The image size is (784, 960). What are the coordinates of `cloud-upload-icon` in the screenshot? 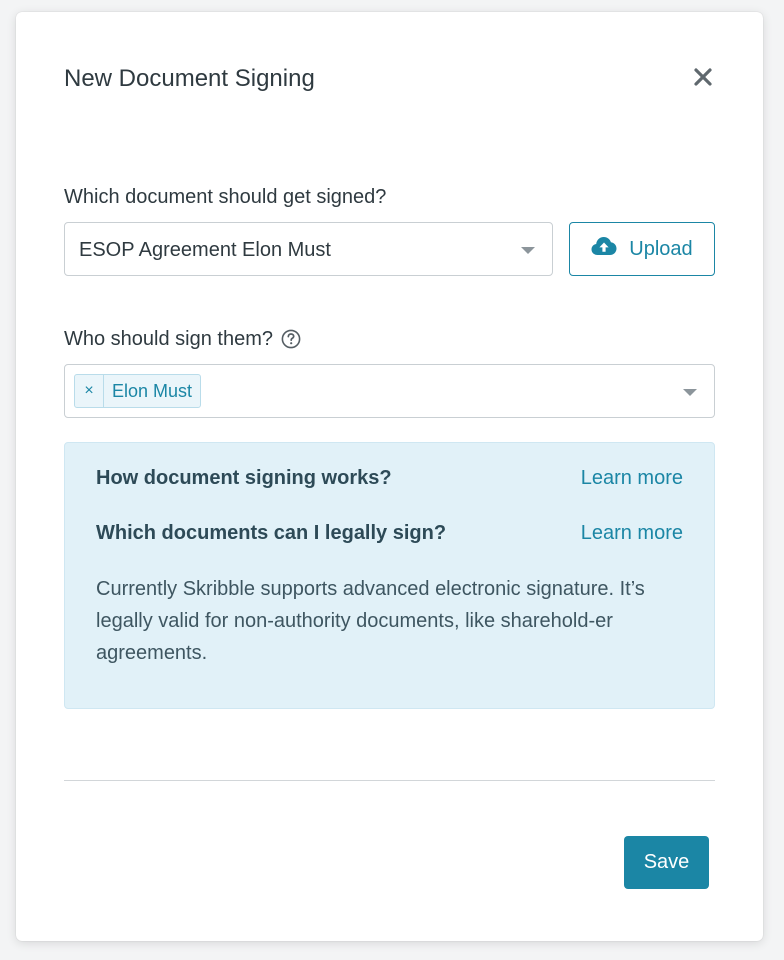 It's located at (604, 249).